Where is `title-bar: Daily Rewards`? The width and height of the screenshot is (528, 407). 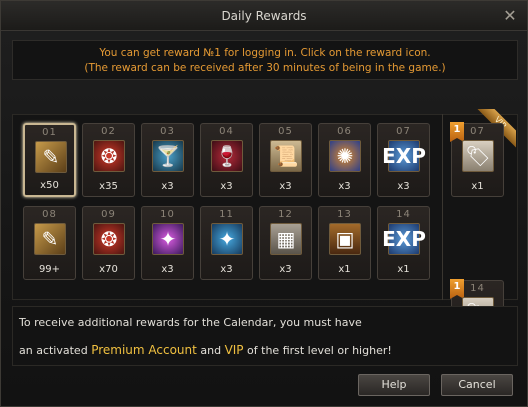 title-bar: Daily Rewards is located at coordinates (264, 16).